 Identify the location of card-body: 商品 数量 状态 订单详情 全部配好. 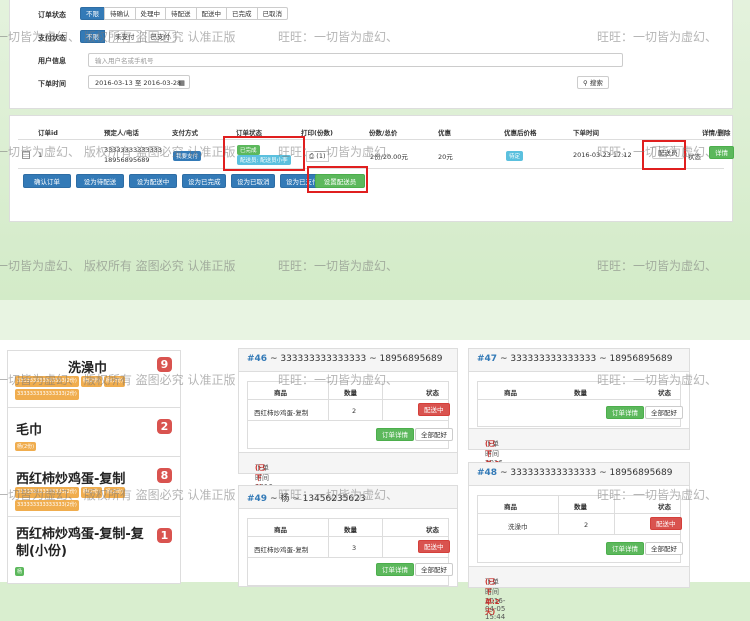
(580, 404).